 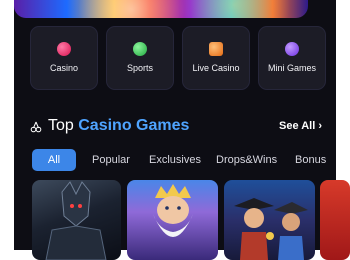 What do you see at coordinates (175, 160) in the screenshot?
I see `tab-exclusives: Exclusives` at bounding box center [175, 160].